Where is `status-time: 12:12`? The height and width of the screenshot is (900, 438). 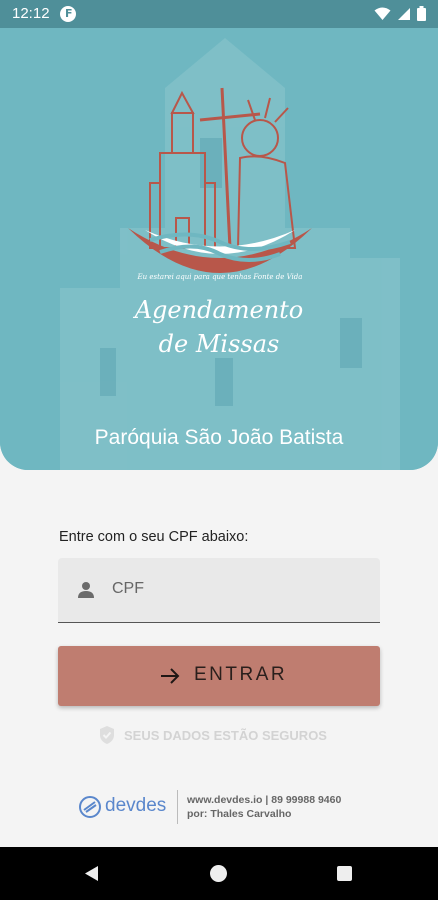 status-time: 12:12 is located at coordinates (31, 13).